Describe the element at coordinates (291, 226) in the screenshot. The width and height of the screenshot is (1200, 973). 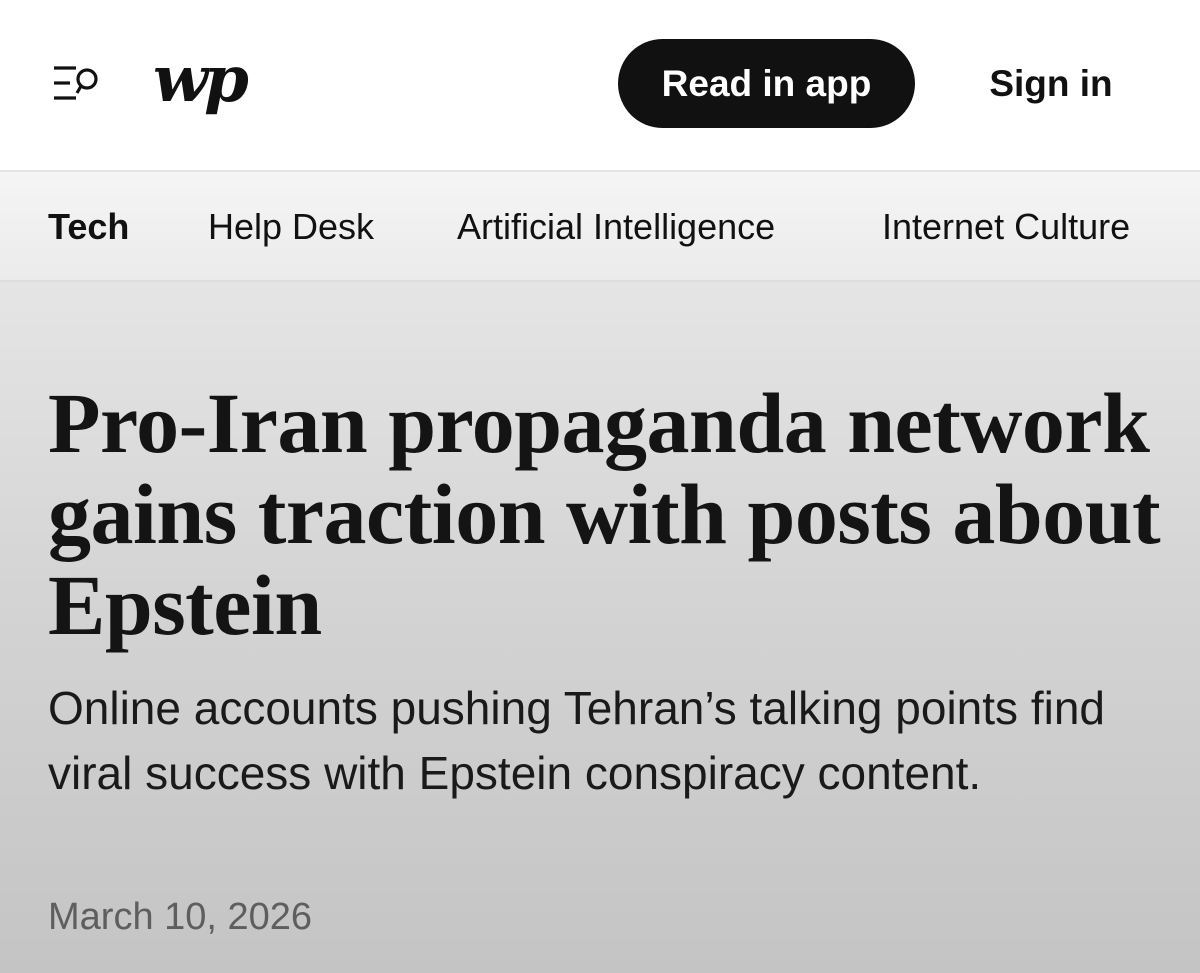
I see `nav-item-help-desk: Help Desk` at that location.